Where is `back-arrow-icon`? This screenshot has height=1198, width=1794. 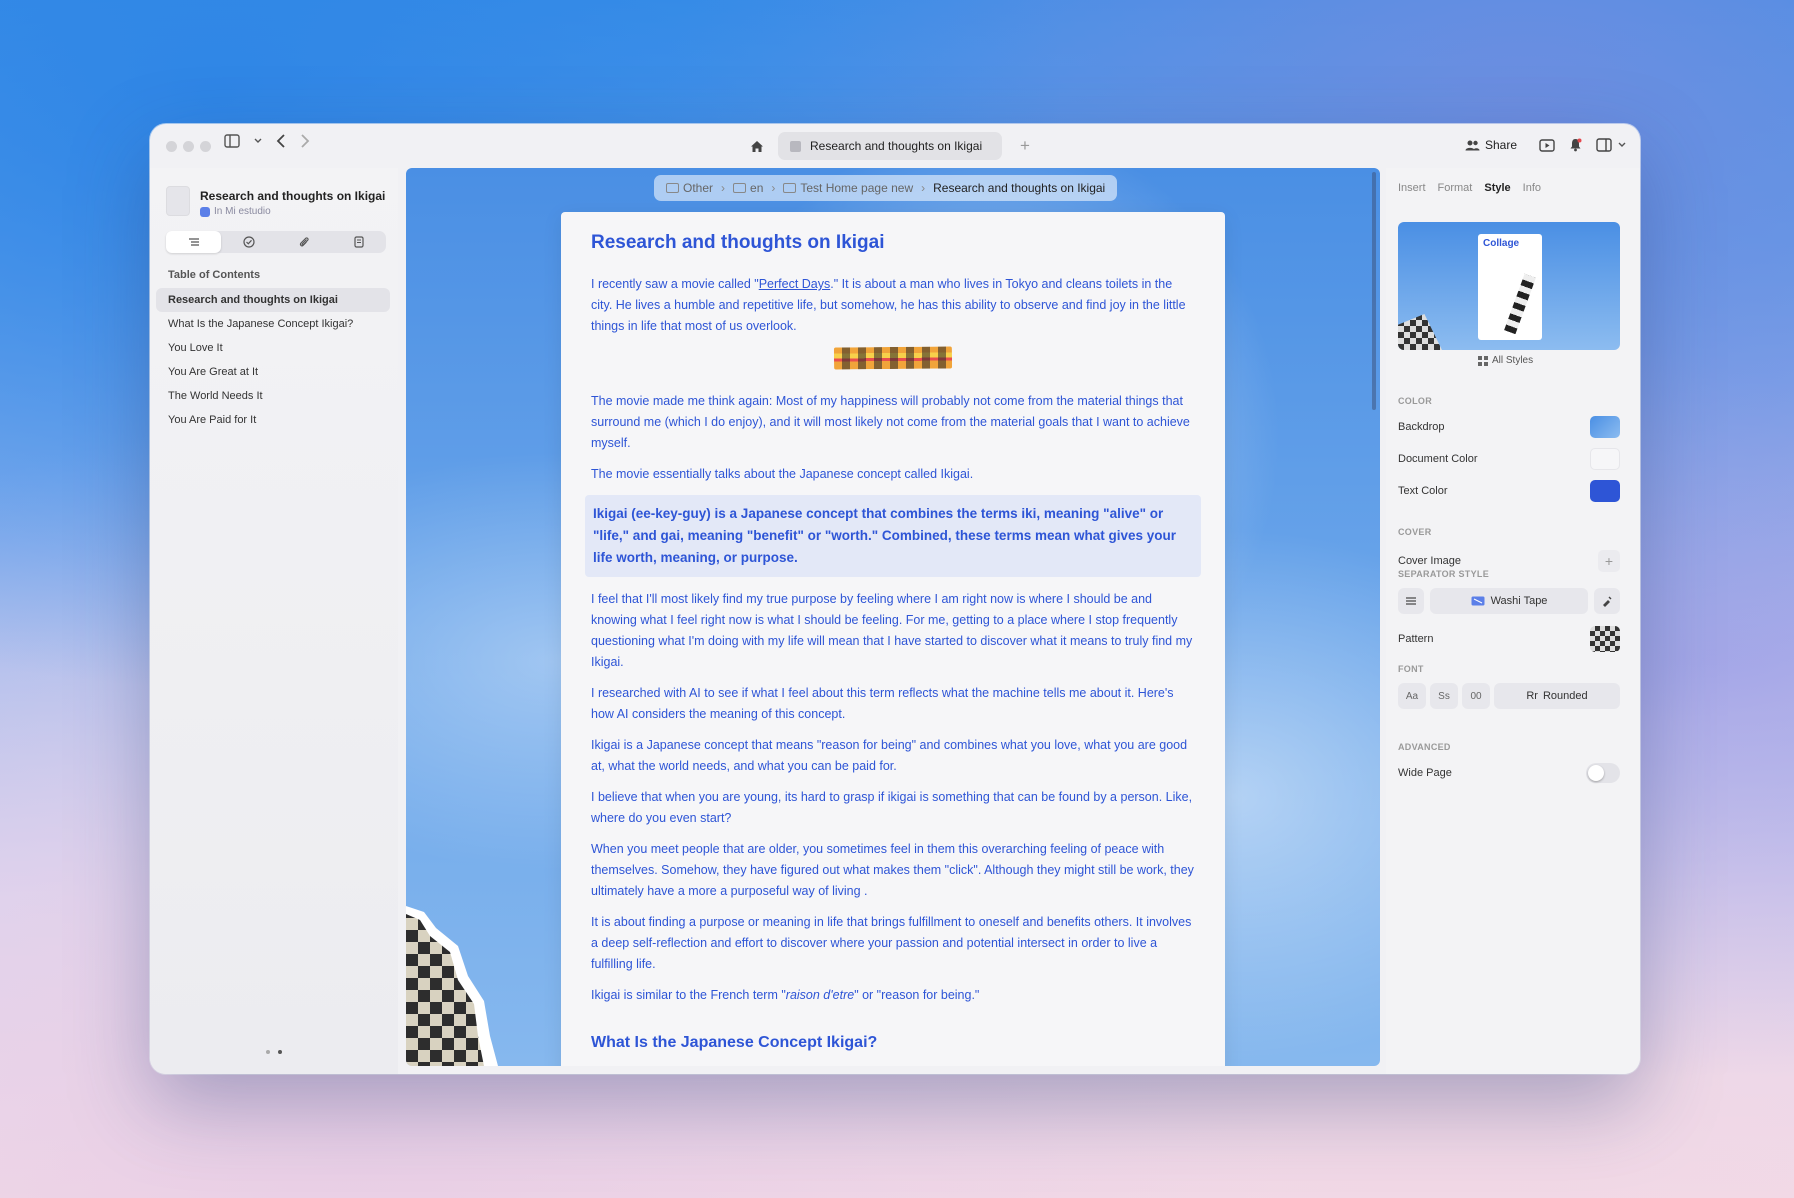 back-arrow-icon is located at coordinates (281, 141).